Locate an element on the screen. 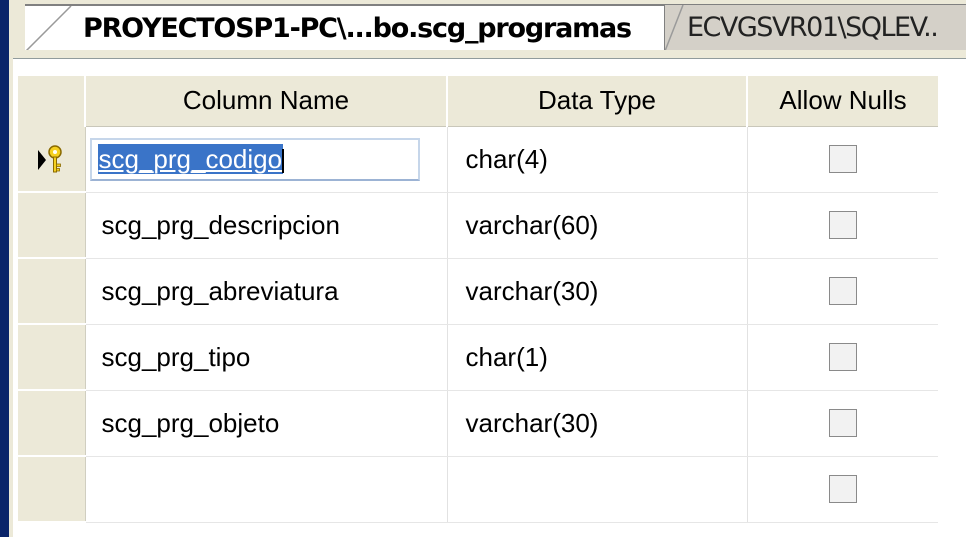  table-row: scg_prg_abreviatura varchar(30) is located at coordinates (478, 291).